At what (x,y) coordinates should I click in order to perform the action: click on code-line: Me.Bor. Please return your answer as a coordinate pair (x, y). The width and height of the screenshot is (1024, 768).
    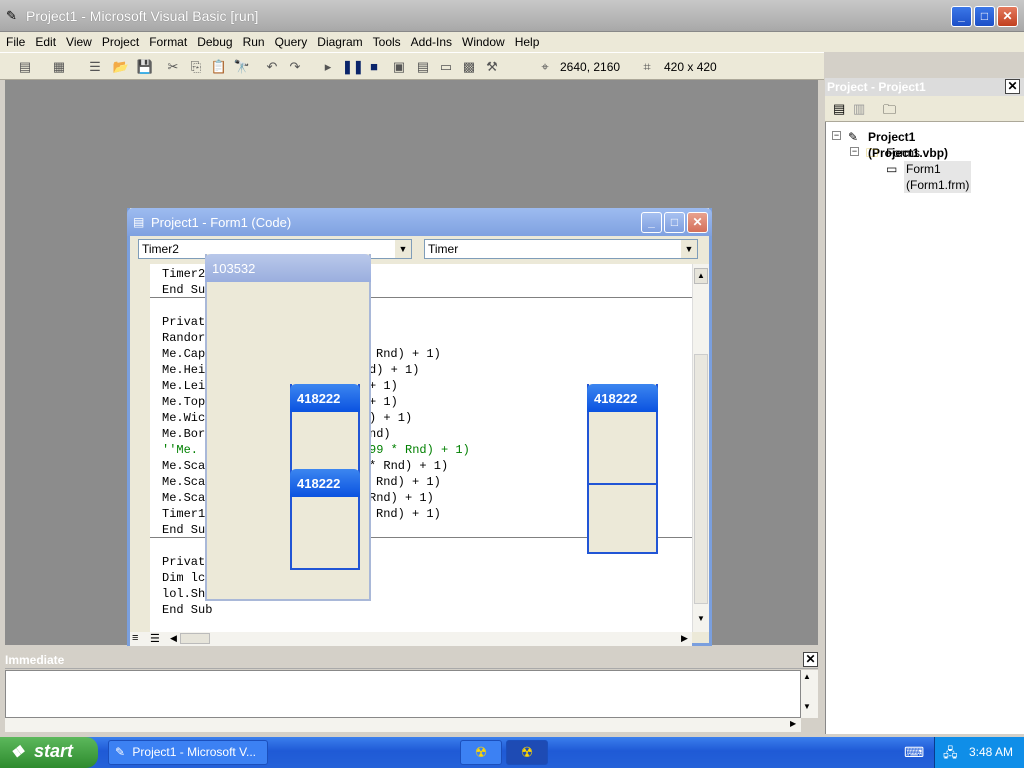
    Looking at the image, I should click on (184, 434).